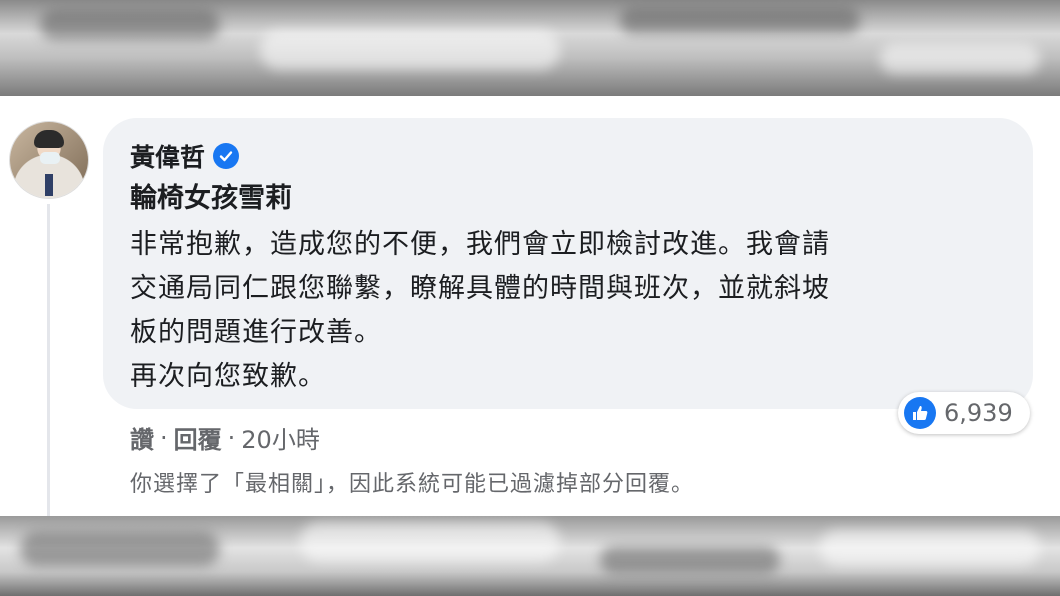  Describe the element at coordinates (211, 195) in the screenshot. I see `mention-tag: 輪椅女孩雪莉` at that location.